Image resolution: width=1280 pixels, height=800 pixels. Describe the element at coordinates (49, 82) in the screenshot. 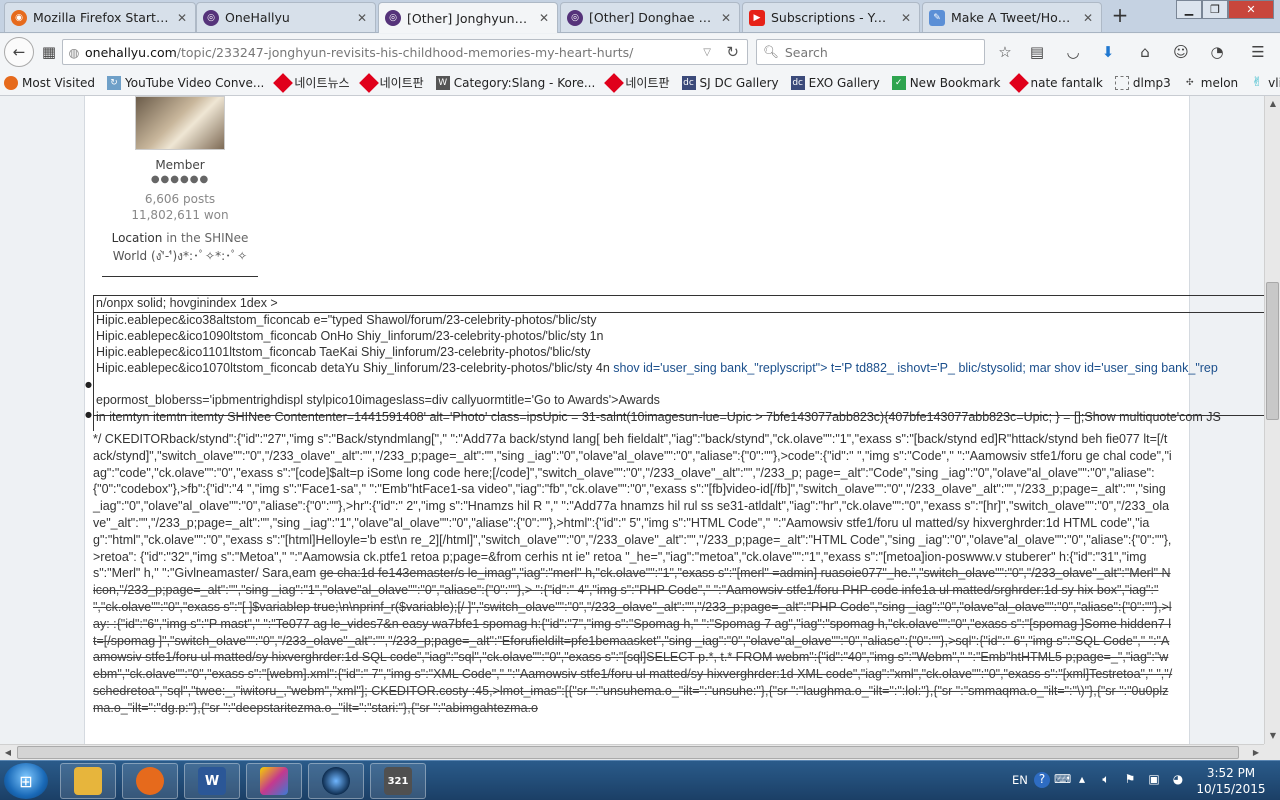

I see `bookmark-most-visited: Most Visited` at that location.